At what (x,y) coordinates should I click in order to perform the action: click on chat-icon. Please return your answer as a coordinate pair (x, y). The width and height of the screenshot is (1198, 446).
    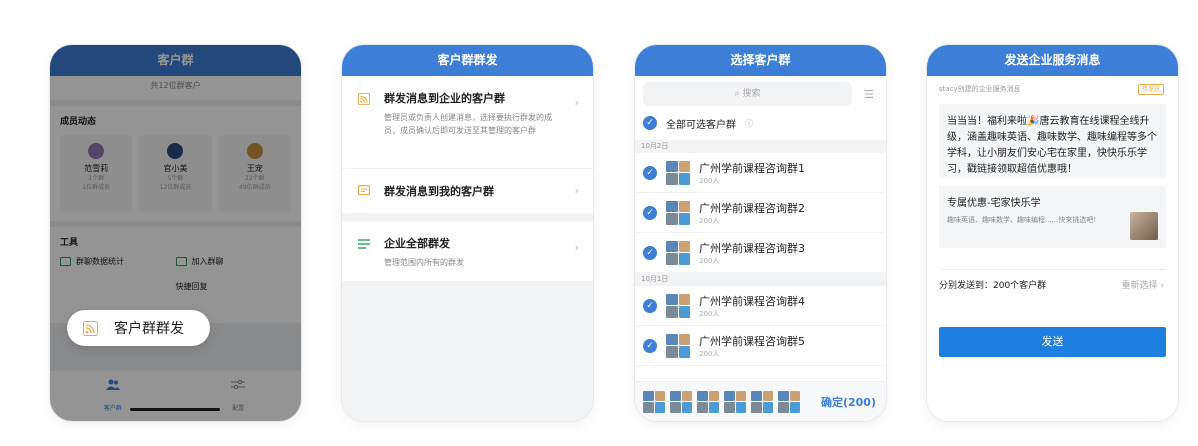
    Looking at the image, I should click on (364, 190).